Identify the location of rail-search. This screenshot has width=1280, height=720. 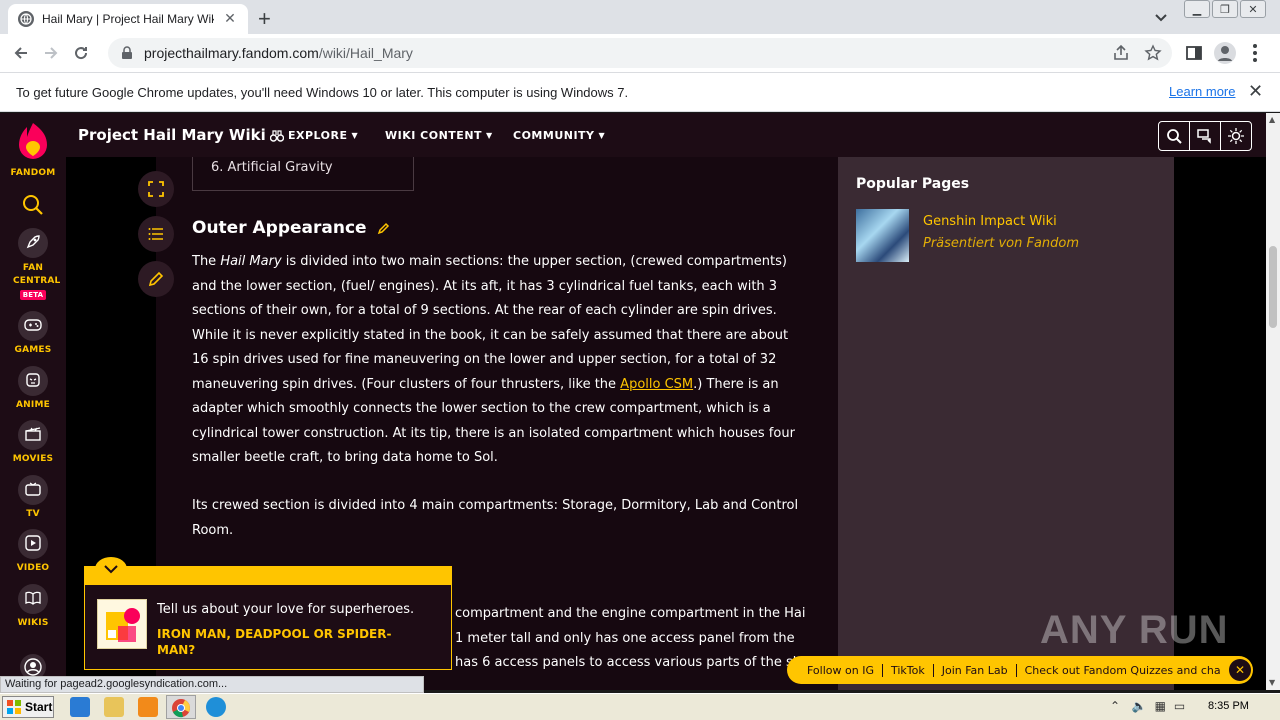
(33, 206).